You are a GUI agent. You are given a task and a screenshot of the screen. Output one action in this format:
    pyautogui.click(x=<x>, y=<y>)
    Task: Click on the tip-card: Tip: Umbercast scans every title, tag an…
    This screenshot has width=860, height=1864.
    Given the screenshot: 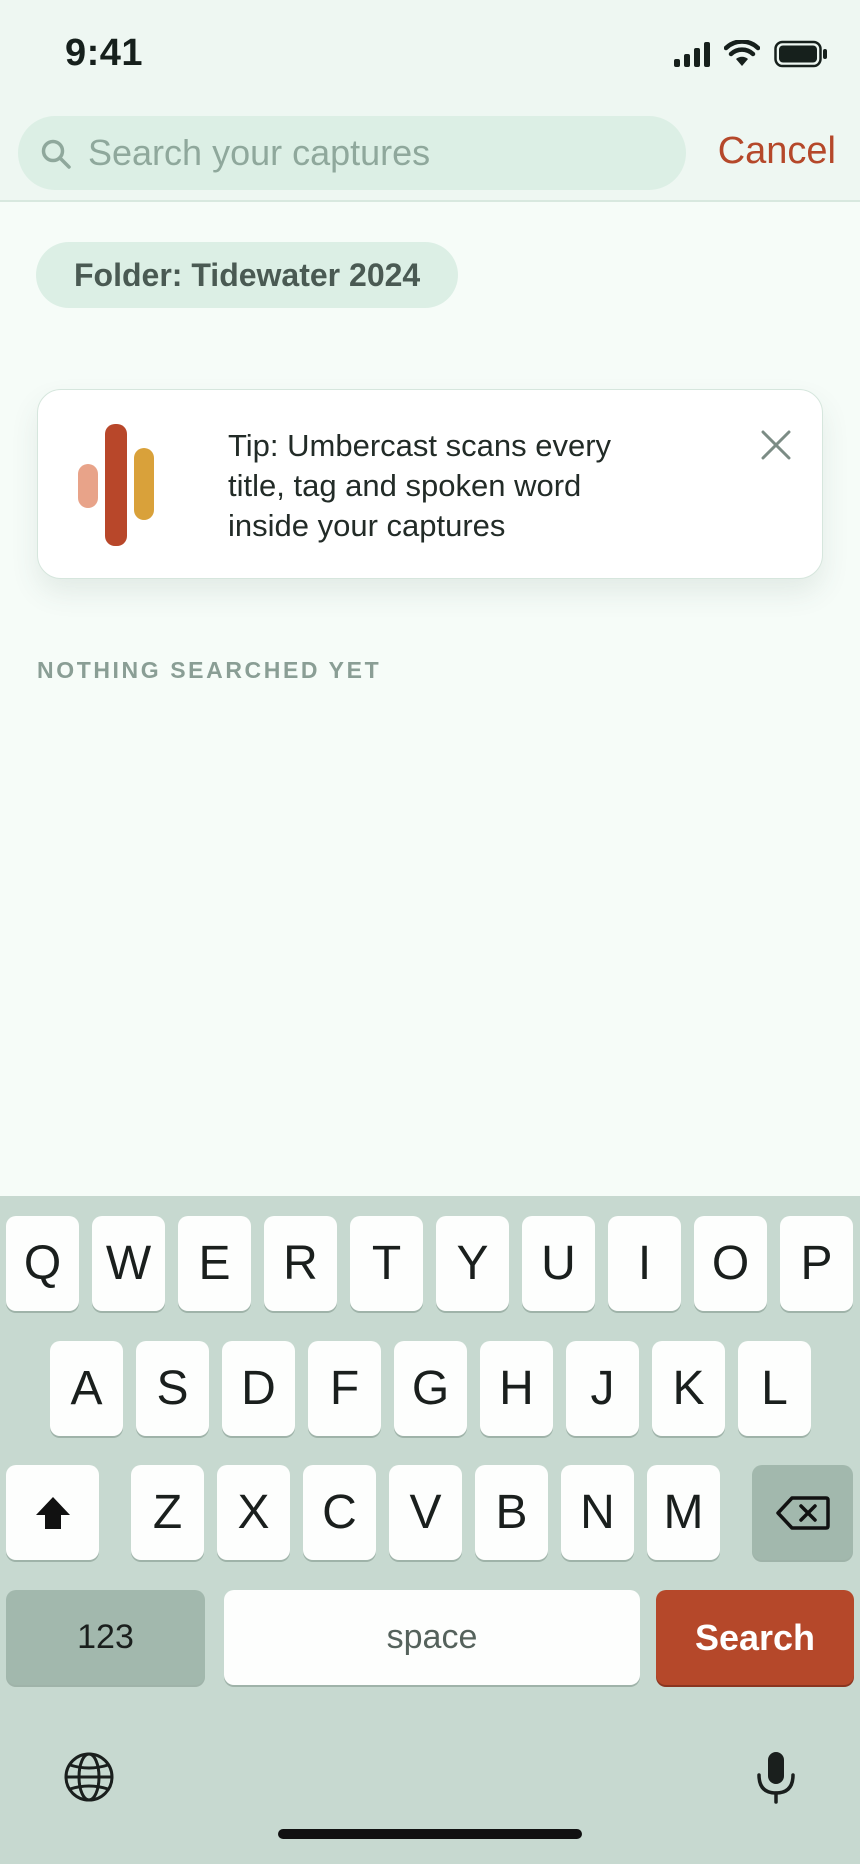 What is the action you would take?
    pyautogui.click(x=430, y=484)
    